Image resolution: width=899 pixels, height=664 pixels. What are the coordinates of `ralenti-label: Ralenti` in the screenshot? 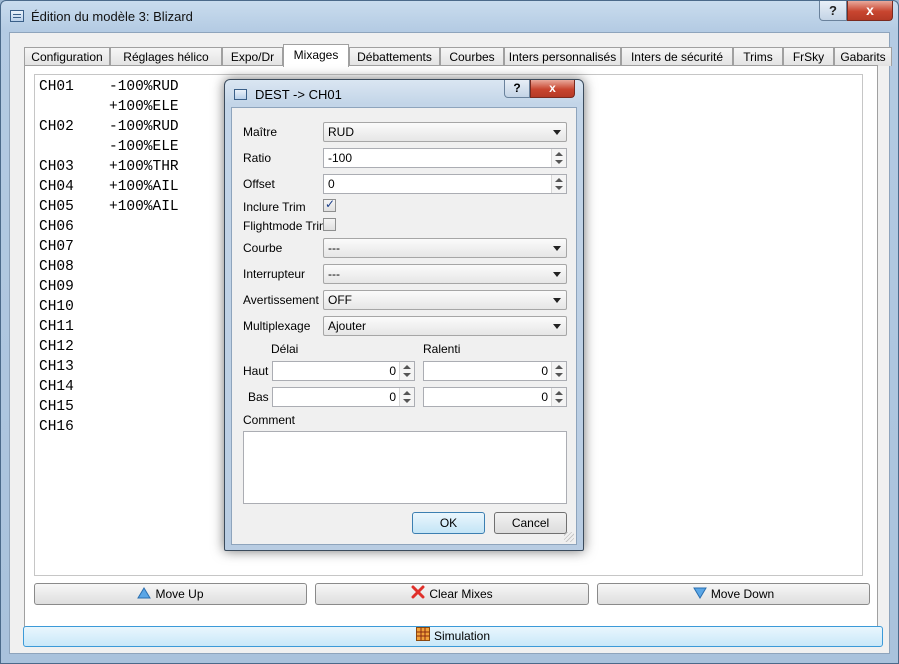 It's located at (442, 349).